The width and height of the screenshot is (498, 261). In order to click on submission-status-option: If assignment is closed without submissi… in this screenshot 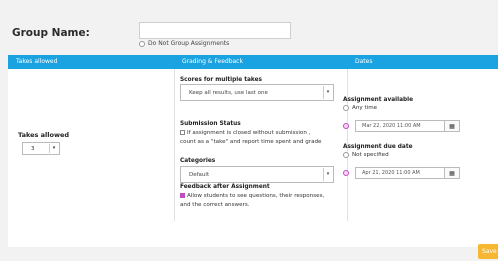, I will do `click(260, 133)`.